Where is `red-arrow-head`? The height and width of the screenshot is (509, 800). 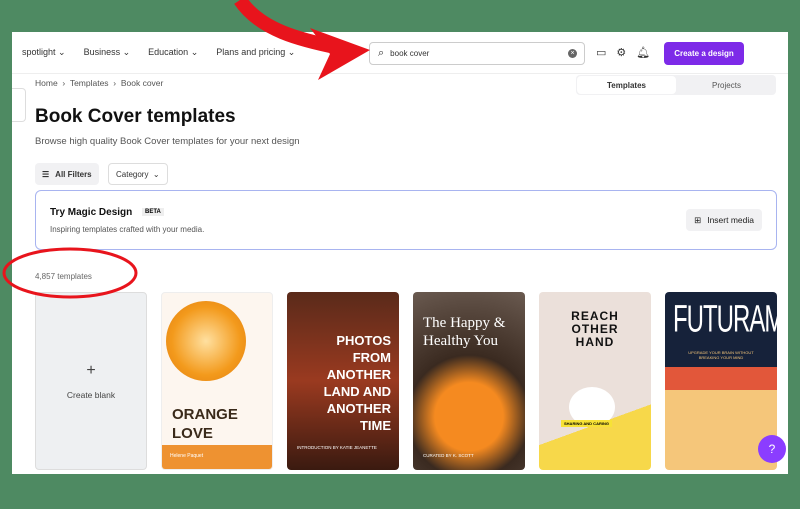 red-arrow-head is located at coordinates (340, 54).